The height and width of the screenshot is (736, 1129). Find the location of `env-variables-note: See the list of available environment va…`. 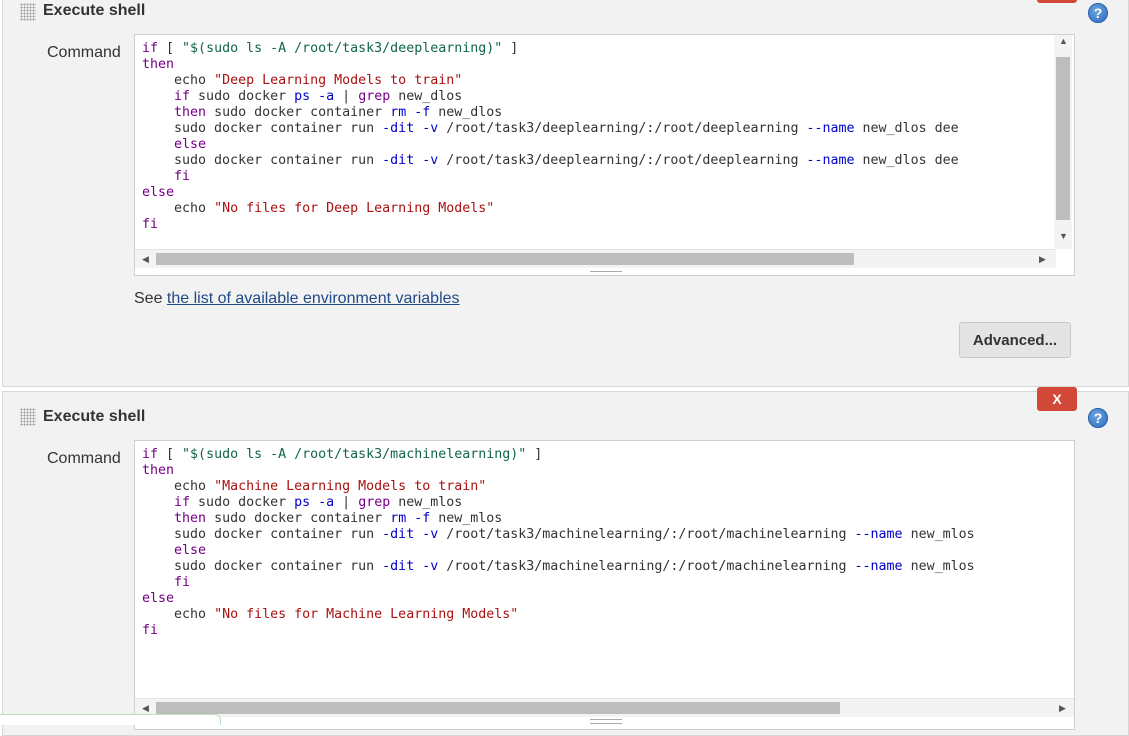

env-variables-note: See the list of available environment va… is located at coordinates (297, 299).